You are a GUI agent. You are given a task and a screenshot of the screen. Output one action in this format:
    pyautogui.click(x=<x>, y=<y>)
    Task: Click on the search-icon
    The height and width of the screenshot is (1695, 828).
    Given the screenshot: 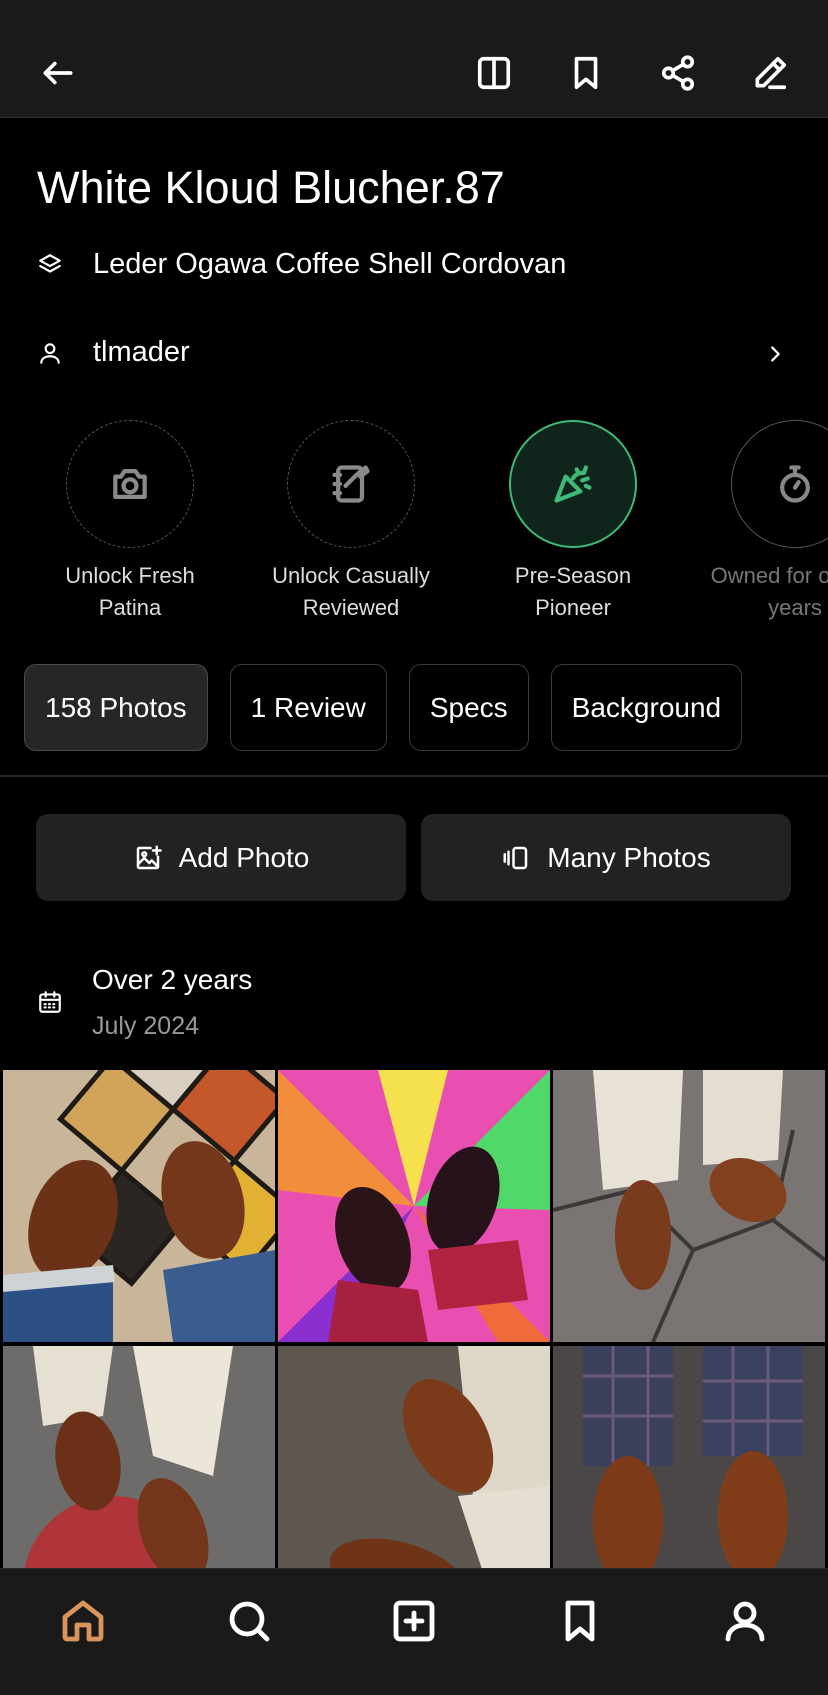 What is the action you would take?
    pyautogui.click(x=249, y=1621)
    